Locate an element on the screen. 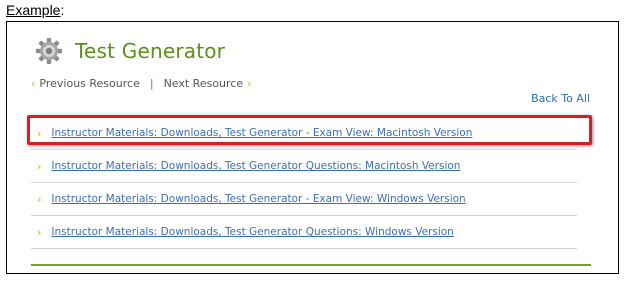  example-colon: : is located at coordinates (62, 10).